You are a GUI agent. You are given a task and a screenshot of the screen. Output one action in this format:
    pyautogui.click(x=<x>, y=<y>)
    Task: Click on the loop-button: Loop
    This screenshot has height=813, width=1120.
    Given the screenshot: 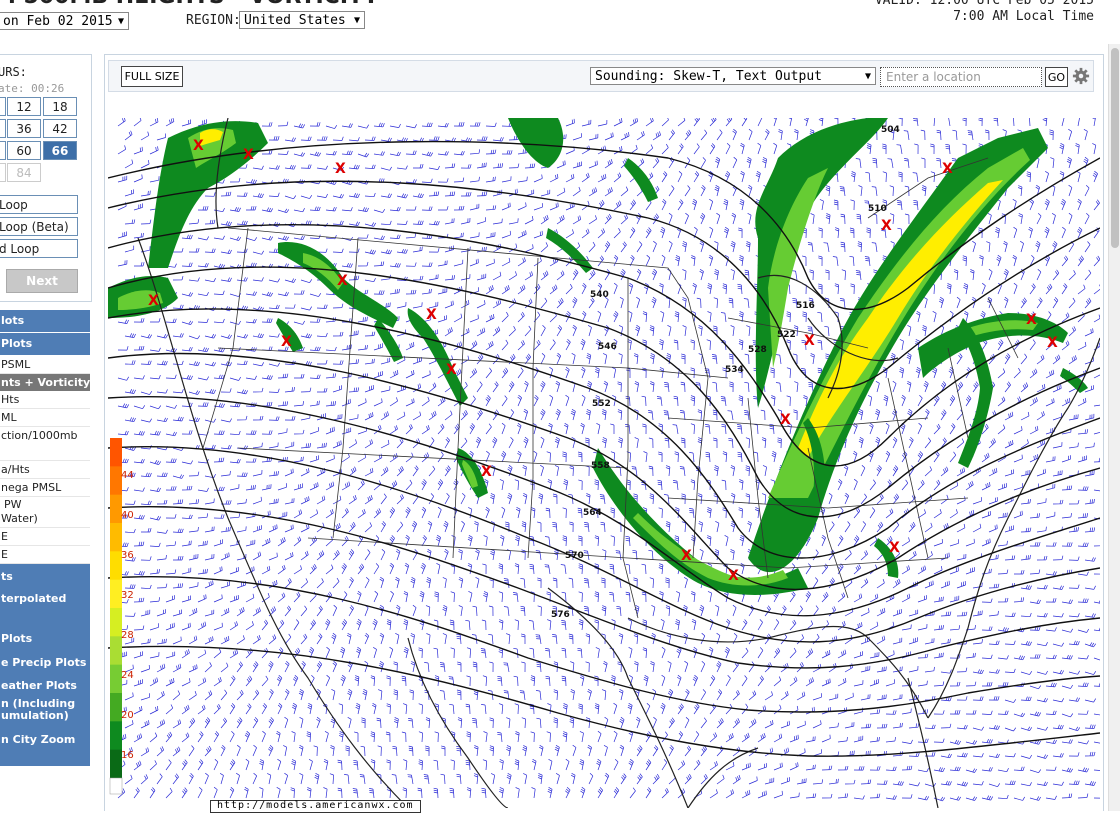 What is the action you would take?
    pyautogui.click(x=39, y=204)
    